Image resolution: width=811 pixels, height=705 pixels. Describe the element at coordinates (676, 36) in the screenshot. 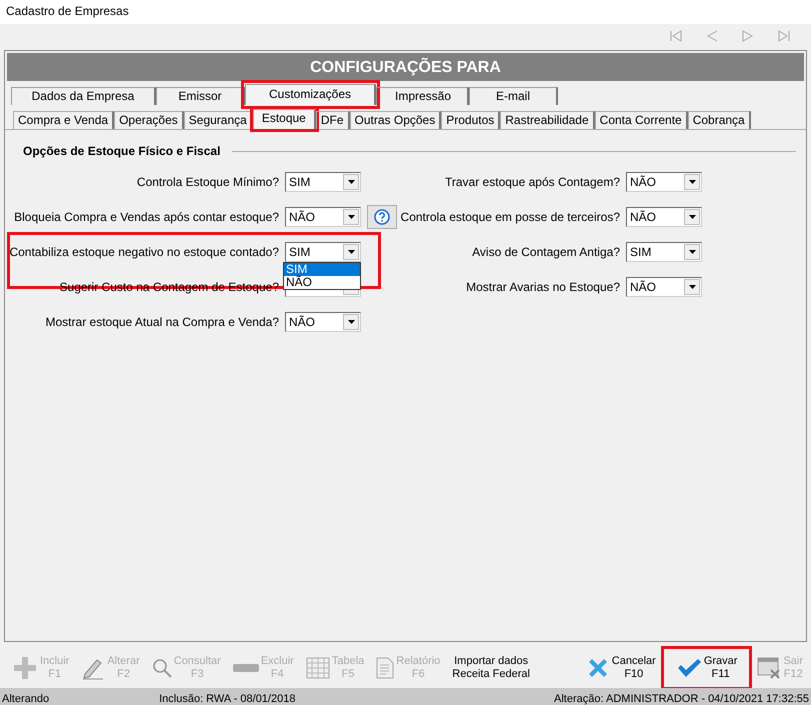

I see `first-record-icon` at that location.